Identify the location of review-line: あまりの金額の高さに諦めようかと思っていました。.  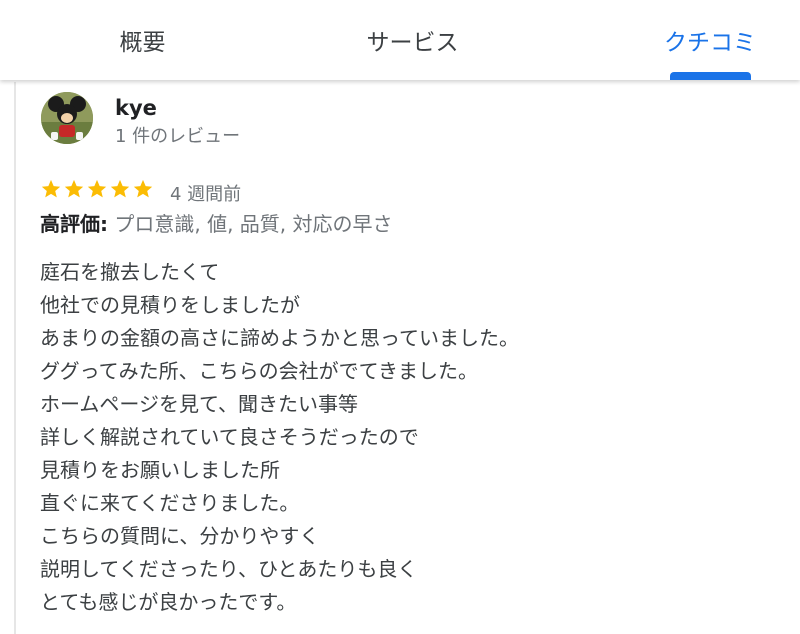
(279, 338).